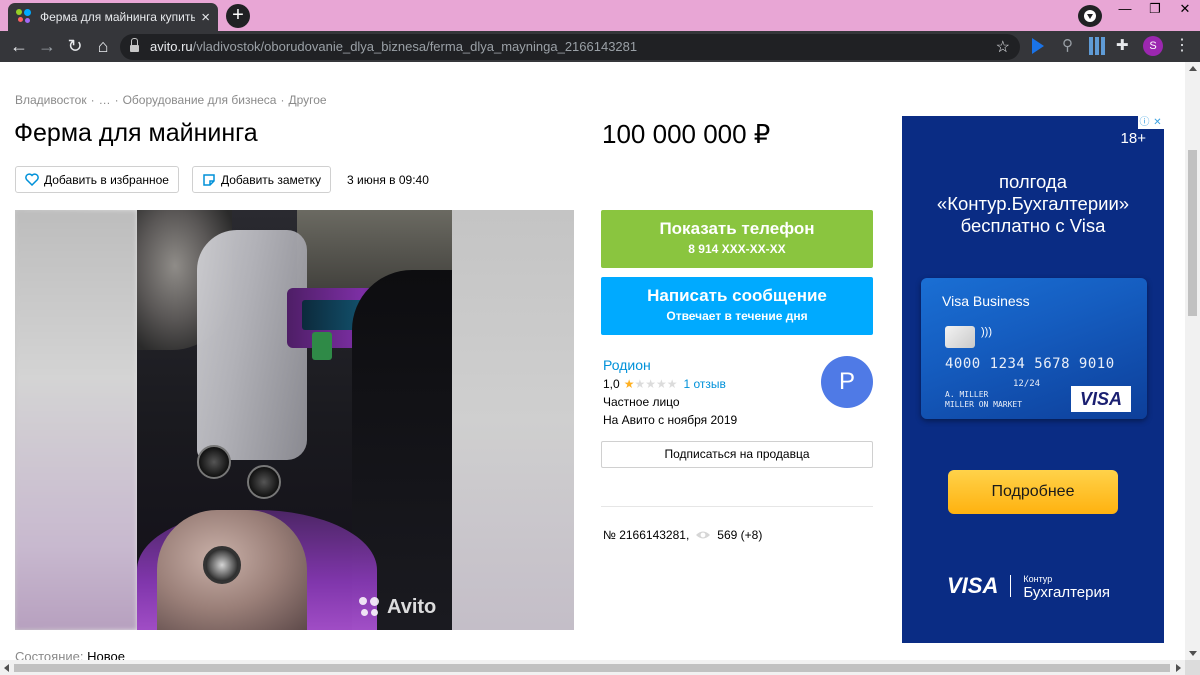 This screenshot has height=675, width=1200. I want to click on card-number: 4000 1234 5678 9010, so click(1030, 364).